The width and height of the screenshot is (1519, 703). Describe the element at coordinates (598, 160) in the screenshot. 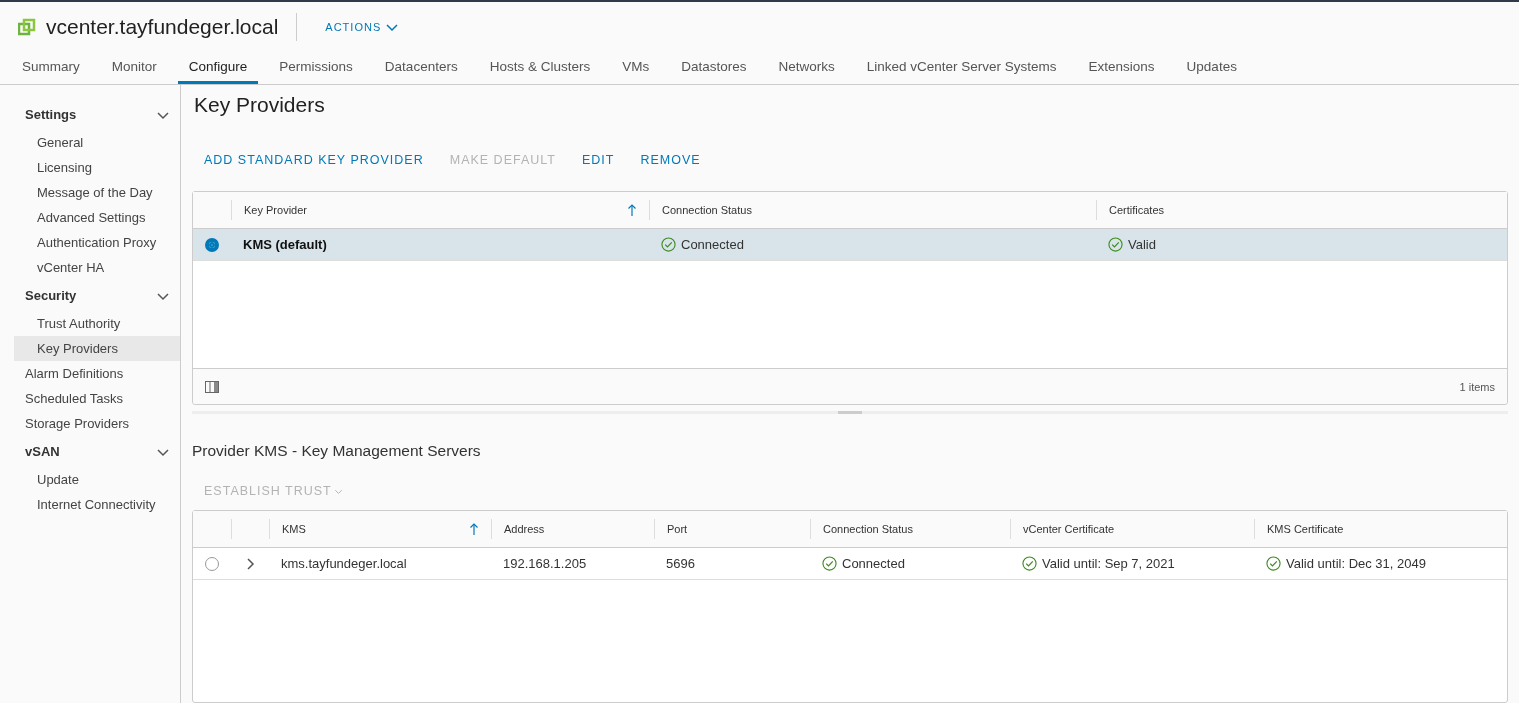

I see `toolbar-button: EDIT` at that location.